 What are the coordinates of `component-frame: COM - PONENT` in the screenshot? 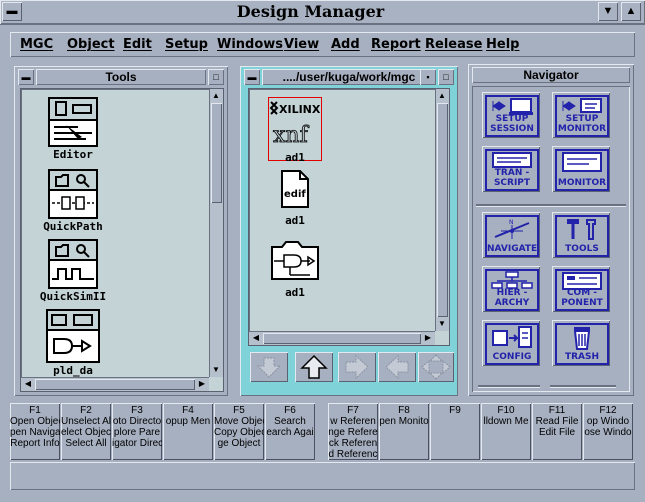 It's located at (582, 290).